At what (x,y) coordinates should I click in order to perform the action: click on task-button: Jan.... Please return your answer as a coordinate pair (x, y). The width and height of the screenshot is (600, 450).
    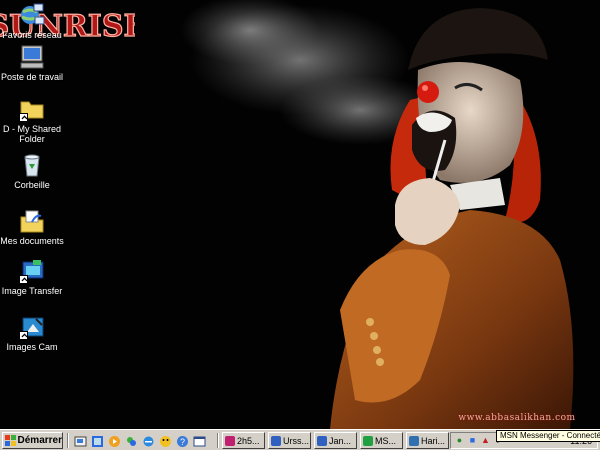
    Looking at the image, I should click on (335, 440).